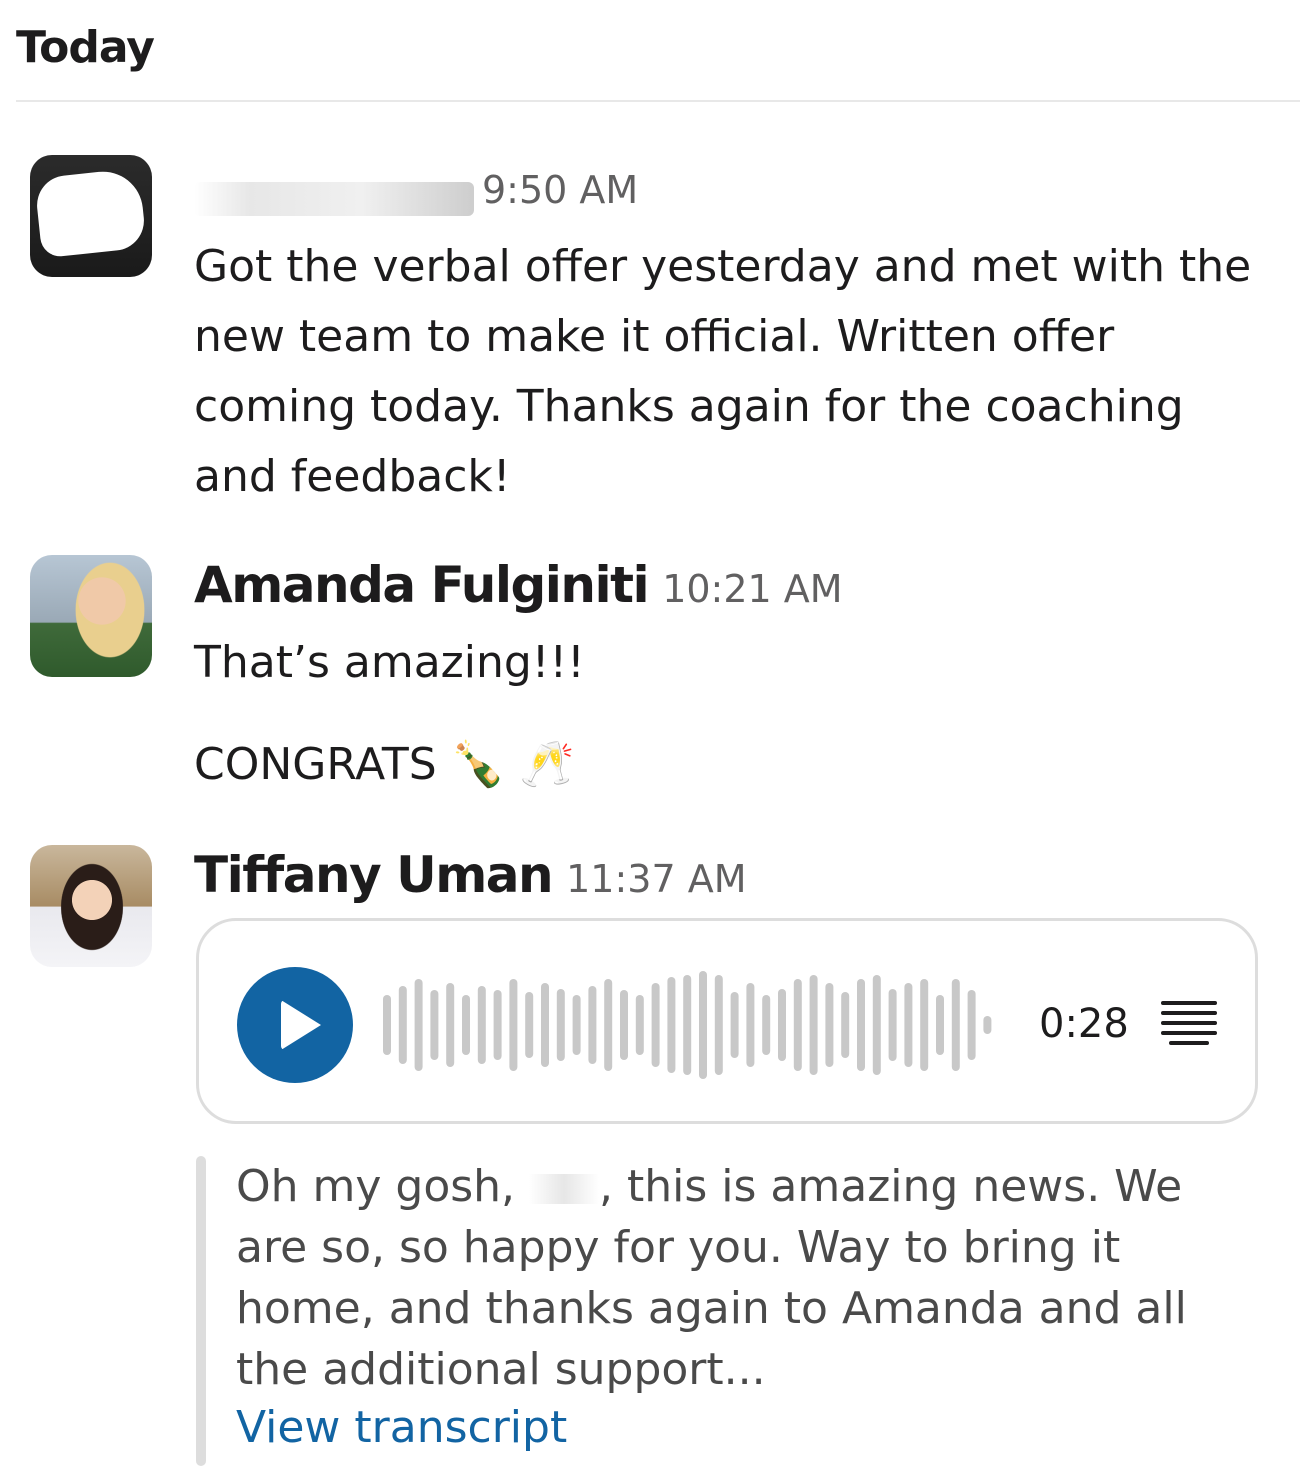 This screenshot has width=1300, height=1484. What do you see at coordinates (658, 101) in the screenshot?
I see `day-divider` at bounding box center [658, 101].